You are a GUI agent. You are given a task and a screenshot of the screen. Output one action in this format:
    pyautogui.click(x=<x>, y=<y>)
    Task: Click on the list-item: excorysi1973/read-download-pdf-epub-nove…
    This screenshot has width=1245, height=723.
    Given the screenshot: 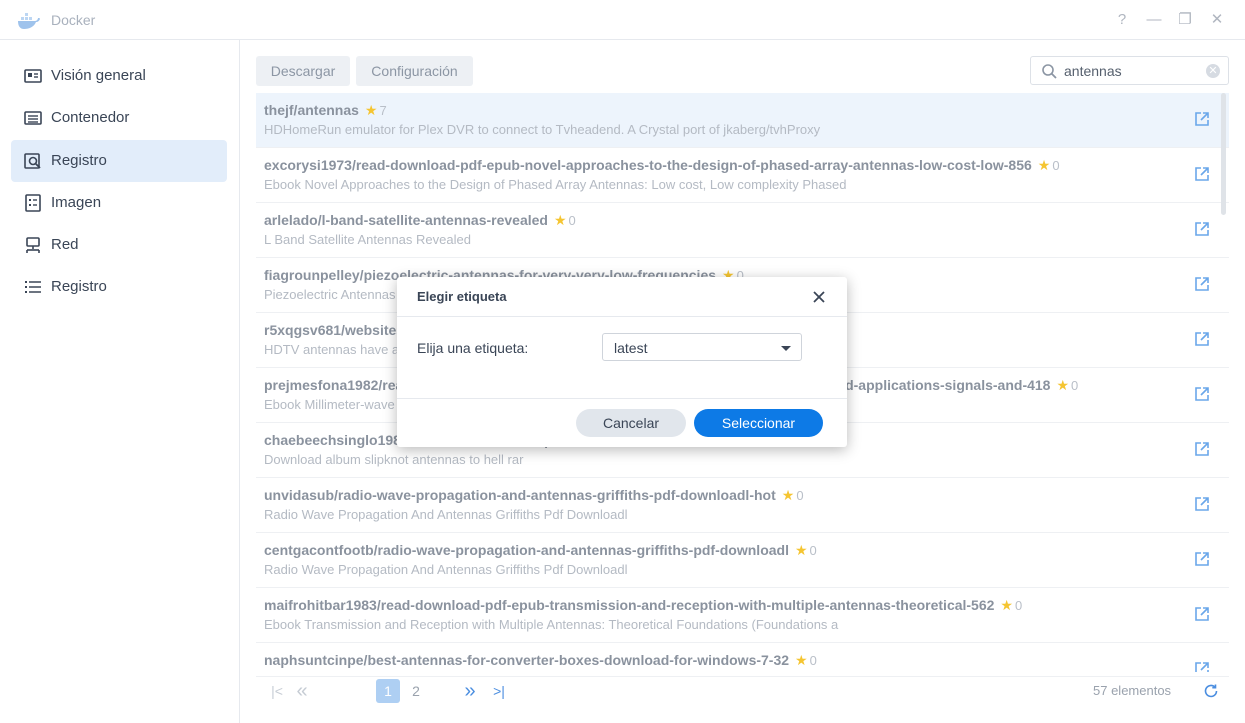 What is the action you would take?
    pyautogui.click(x=742, y=175)
    